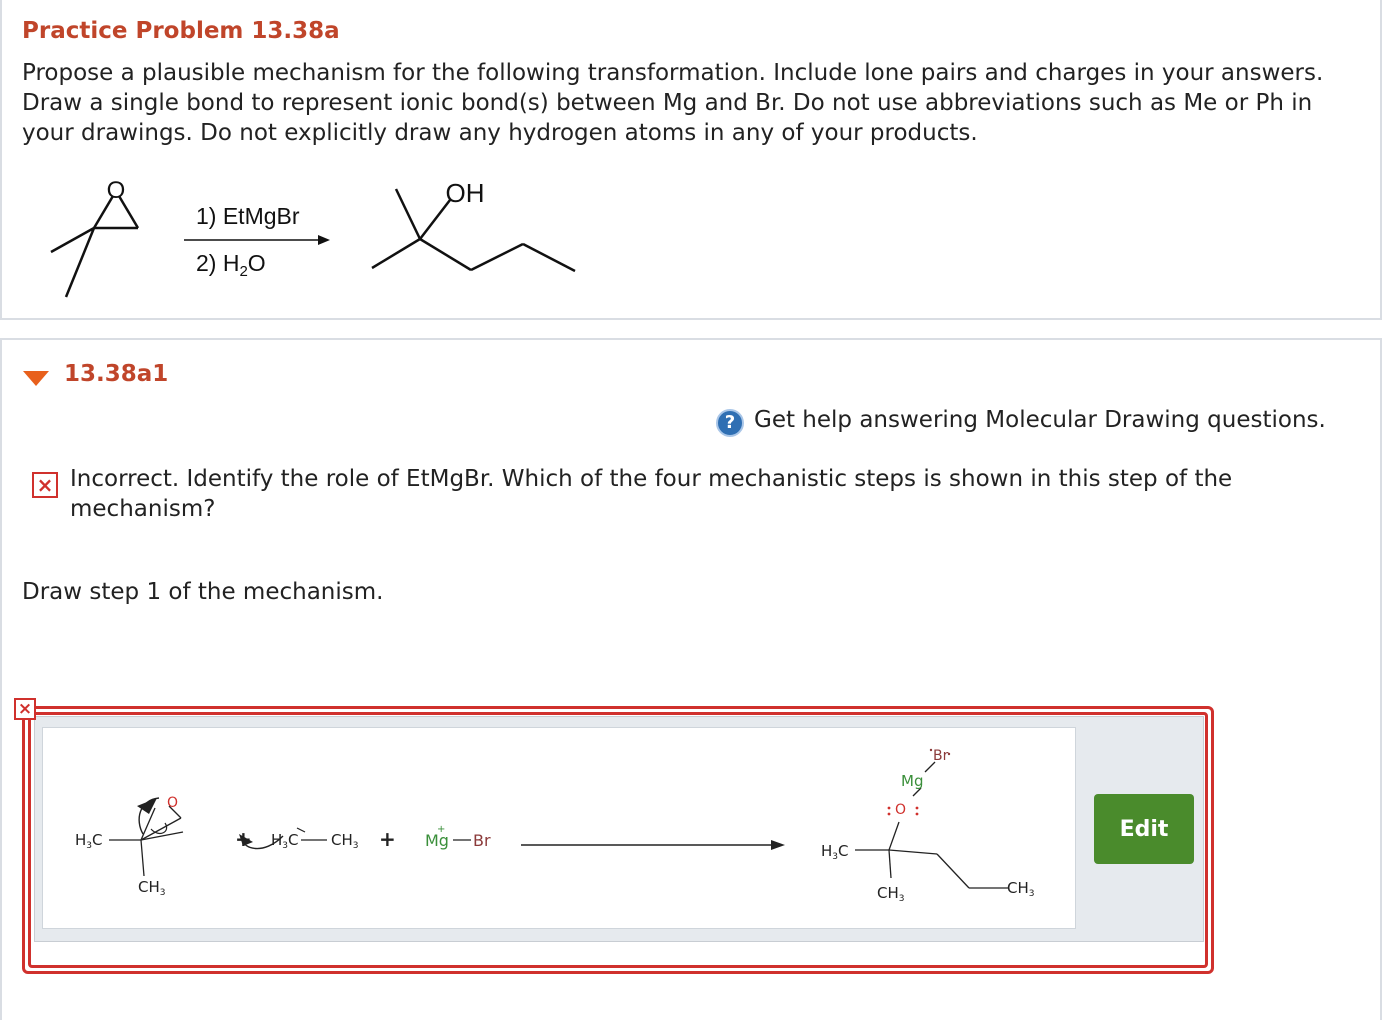  What do you see at coordinates (231, 265) in the screenshot?
I see `reagent-step2: 2) H2O` at bounding box center [231, 265].